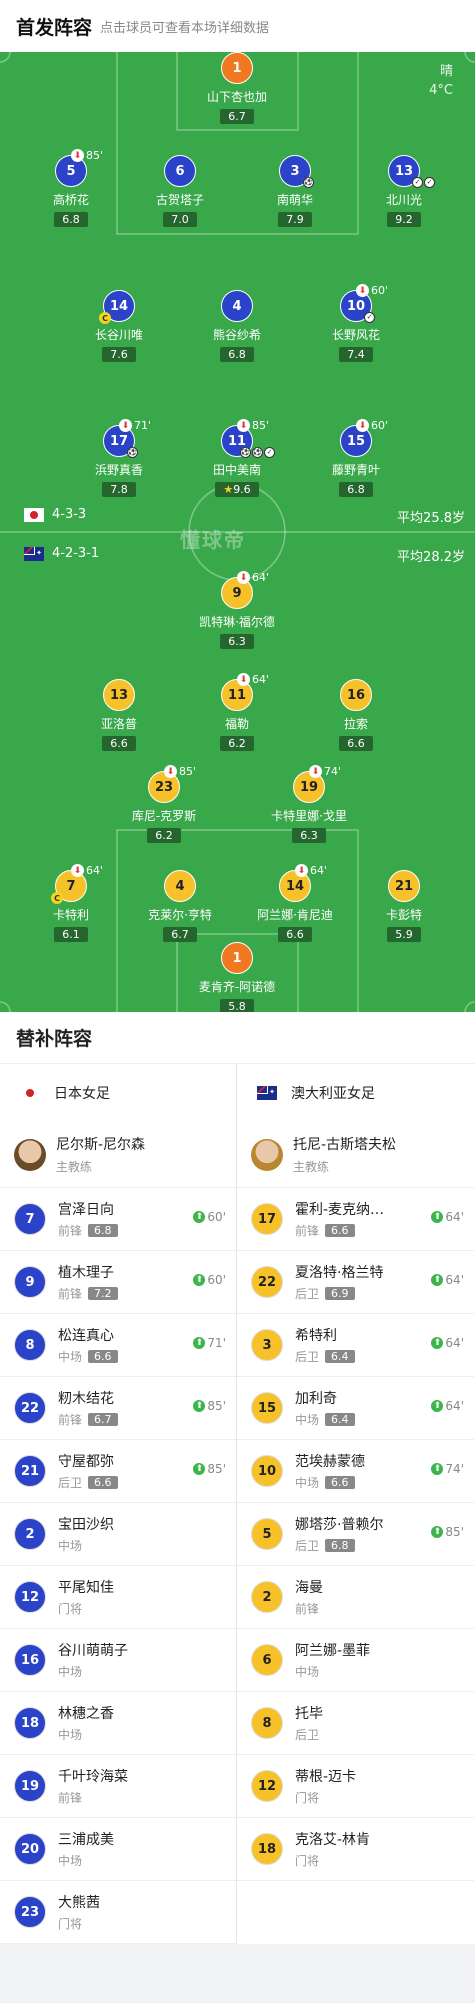 The height and width of the screenshot is (2003, 475). Describe the element at coordinates (71, 903) in the screenshot. I see `pitch-player: 7 ⬇ 64' C 卡特利 6.1` at that location.